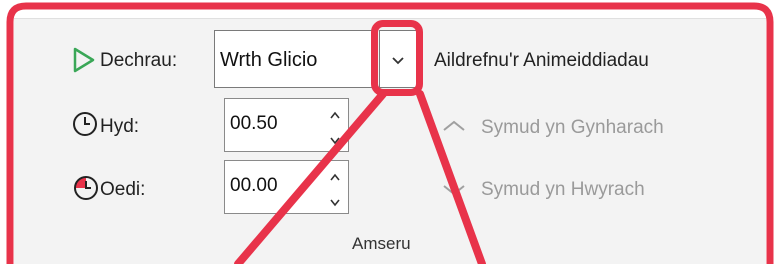 The width and height of the screenshot is (780, 264). I want to click on chevron-down-icon, so click(454, 192).